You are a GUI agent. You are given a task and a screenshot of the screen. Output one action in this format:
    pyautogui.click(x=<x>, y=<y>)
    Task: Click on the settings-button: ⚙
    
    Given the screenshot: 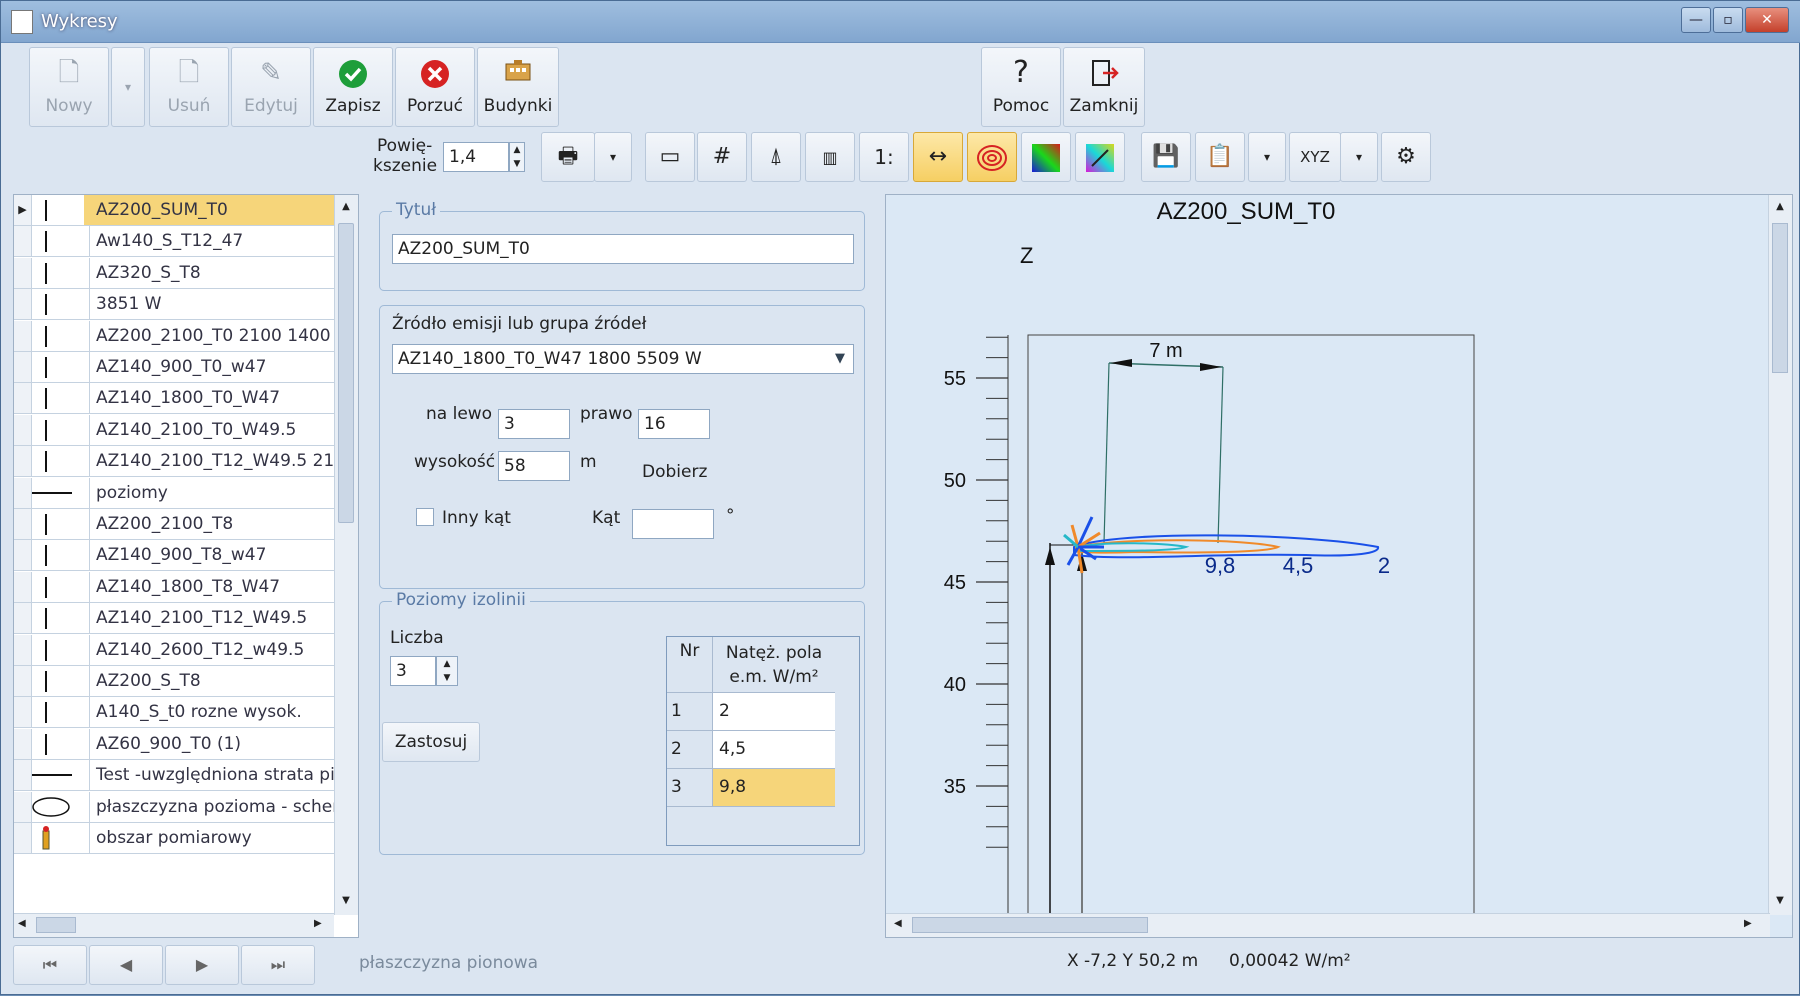 What is the action you would take?
    pyautogui.click(x=1406, y=157)
    